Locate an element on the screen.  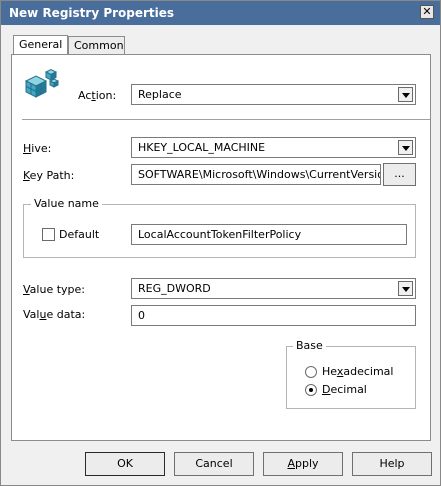
close-button: ✕ is located at coordinates (427, 12).